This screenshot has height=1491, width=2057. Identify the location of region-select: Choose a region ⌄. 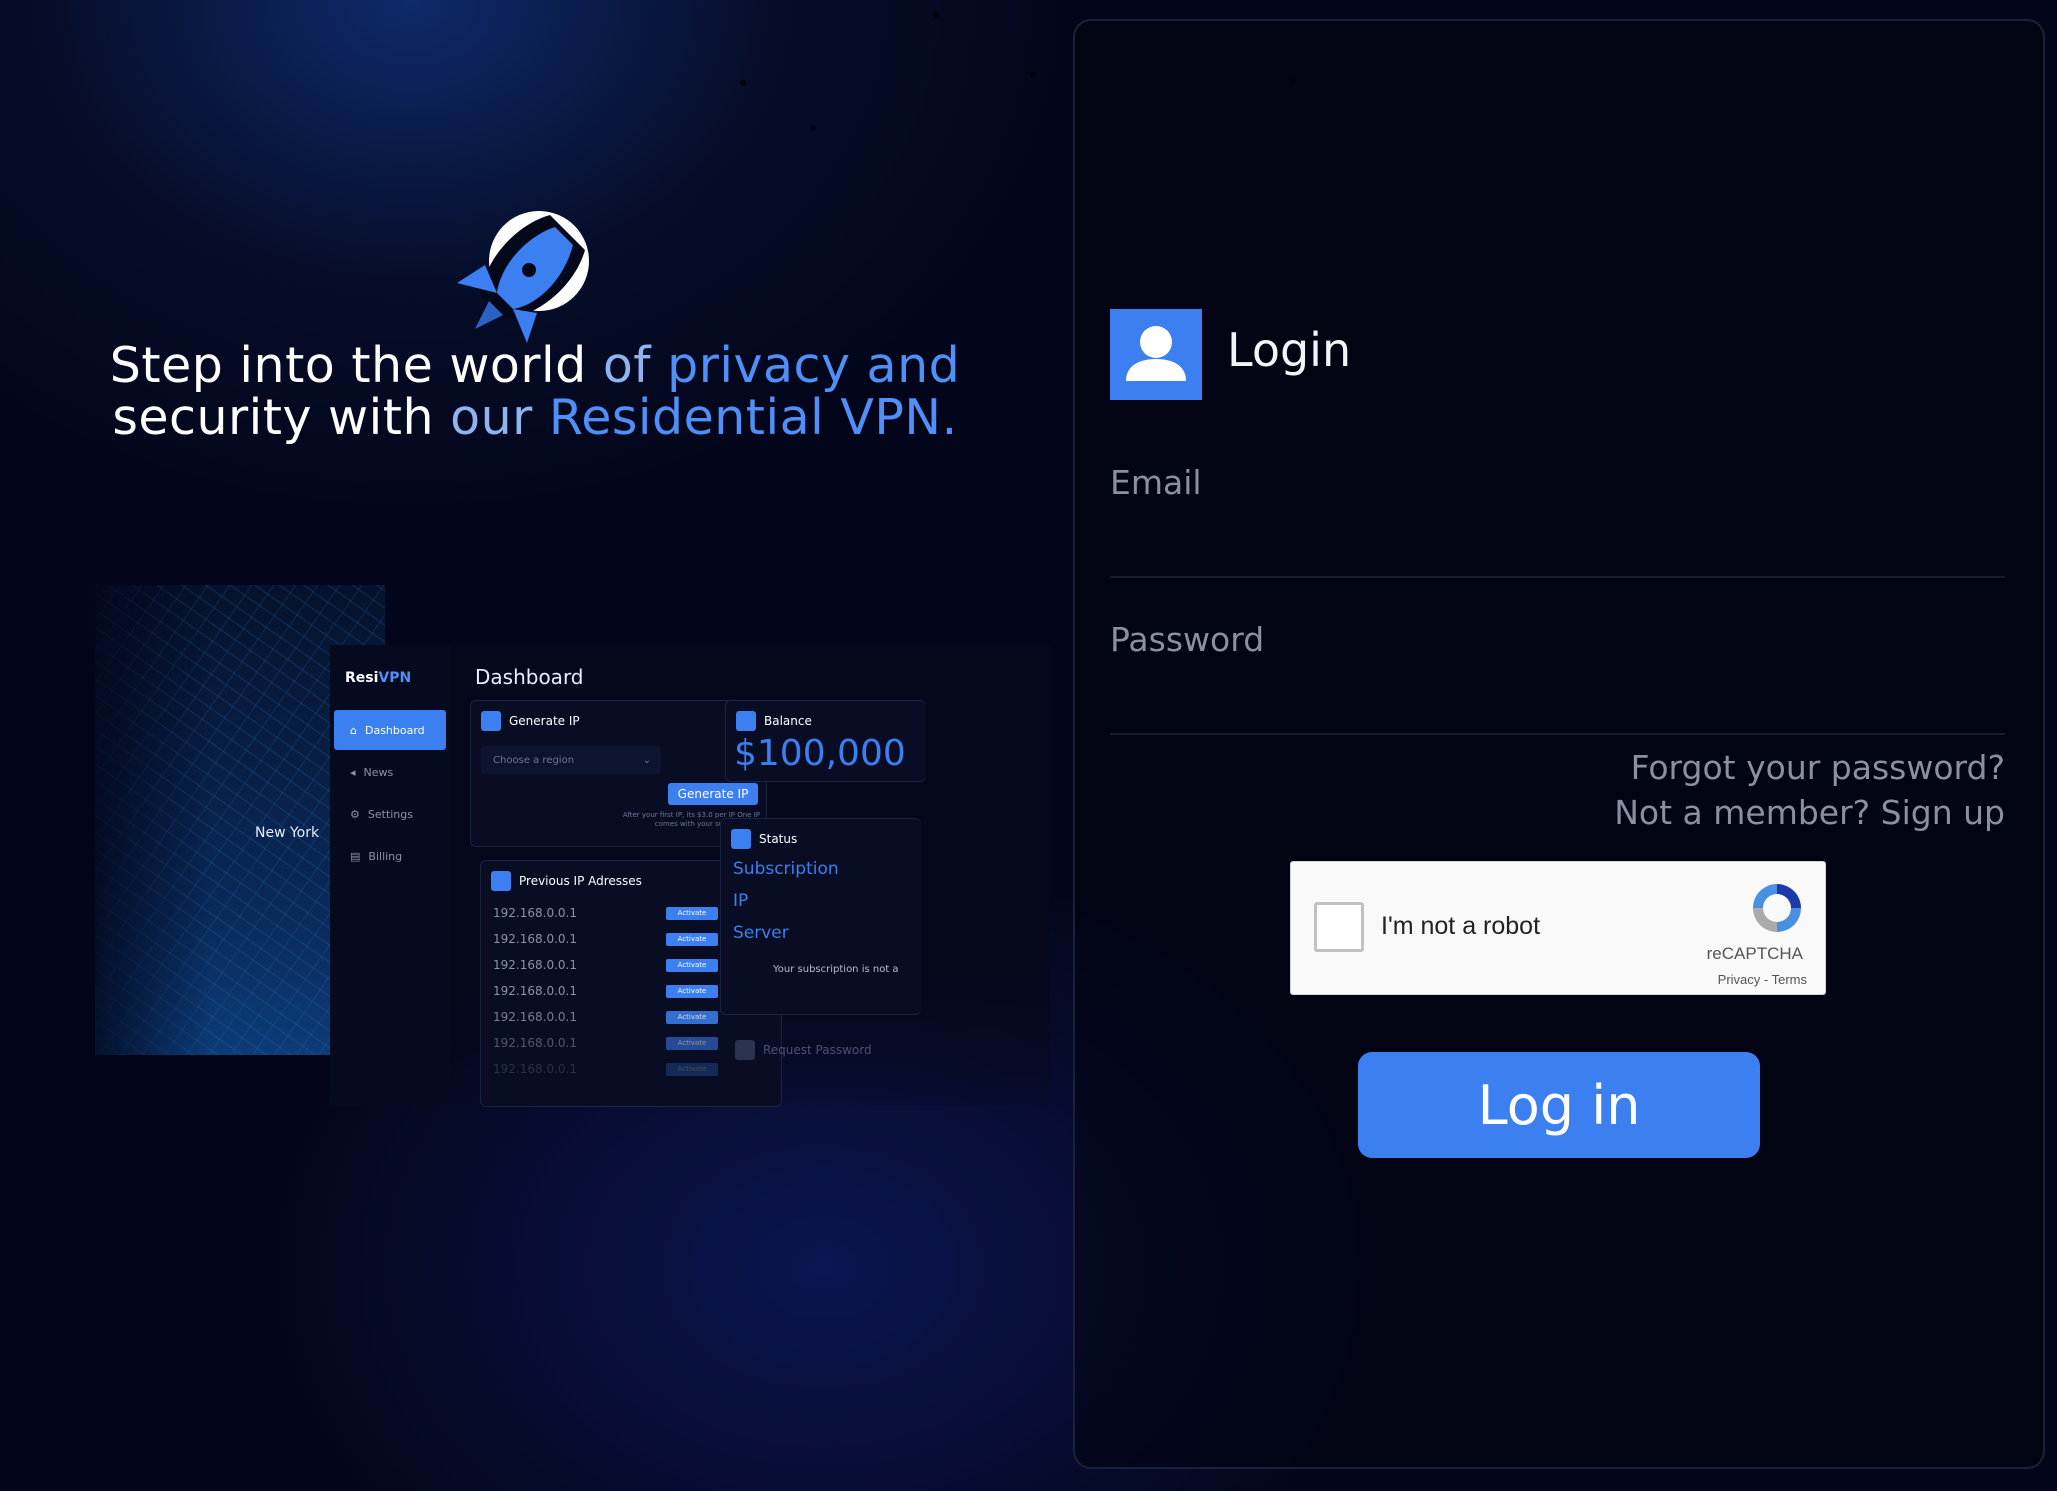
(571, 760).